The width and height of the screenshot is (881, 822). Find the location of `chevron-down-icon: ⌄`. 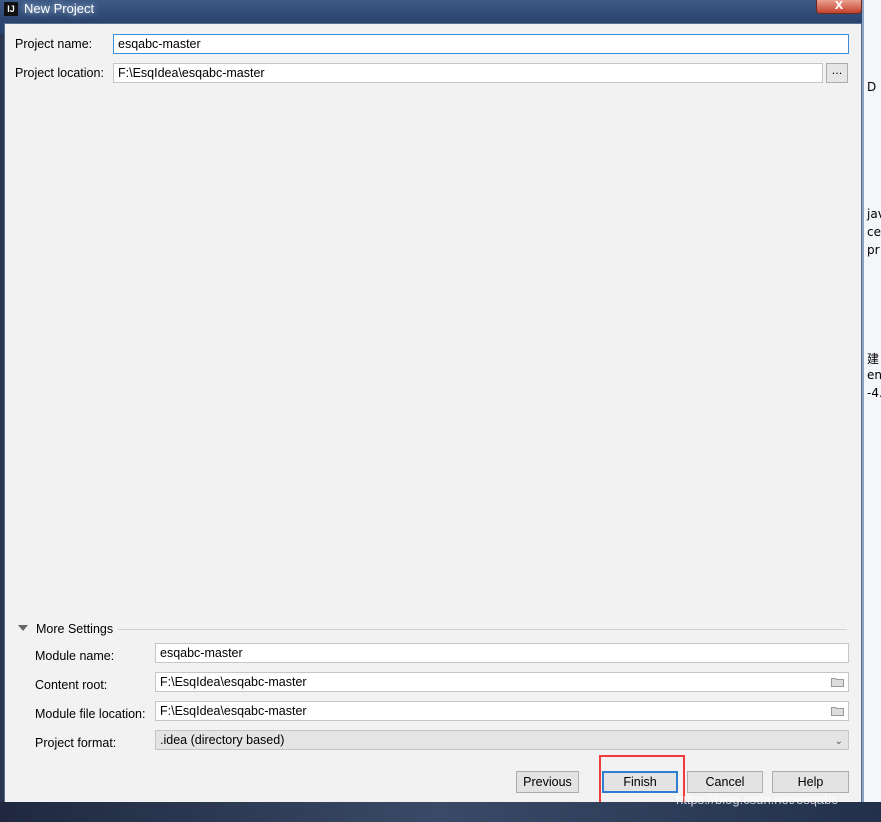

chevron-down-icon: ⌄ is located at coordinates (838, 741).